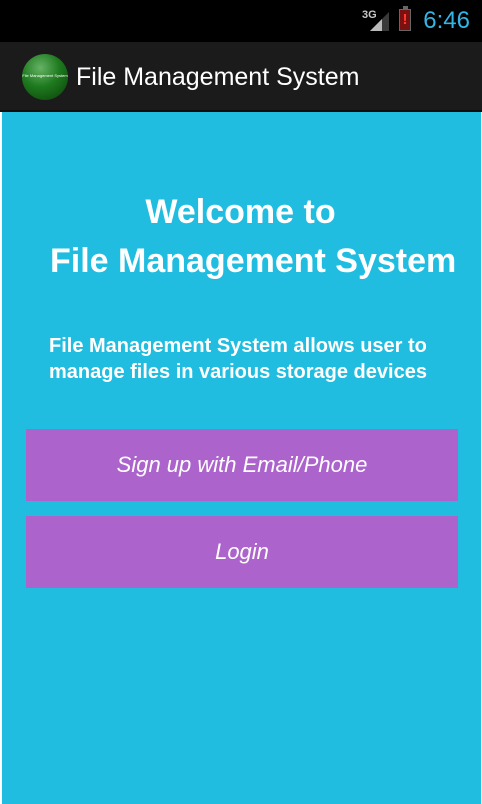  I want to click on battery-alert-icon: !, so click(405, 19).